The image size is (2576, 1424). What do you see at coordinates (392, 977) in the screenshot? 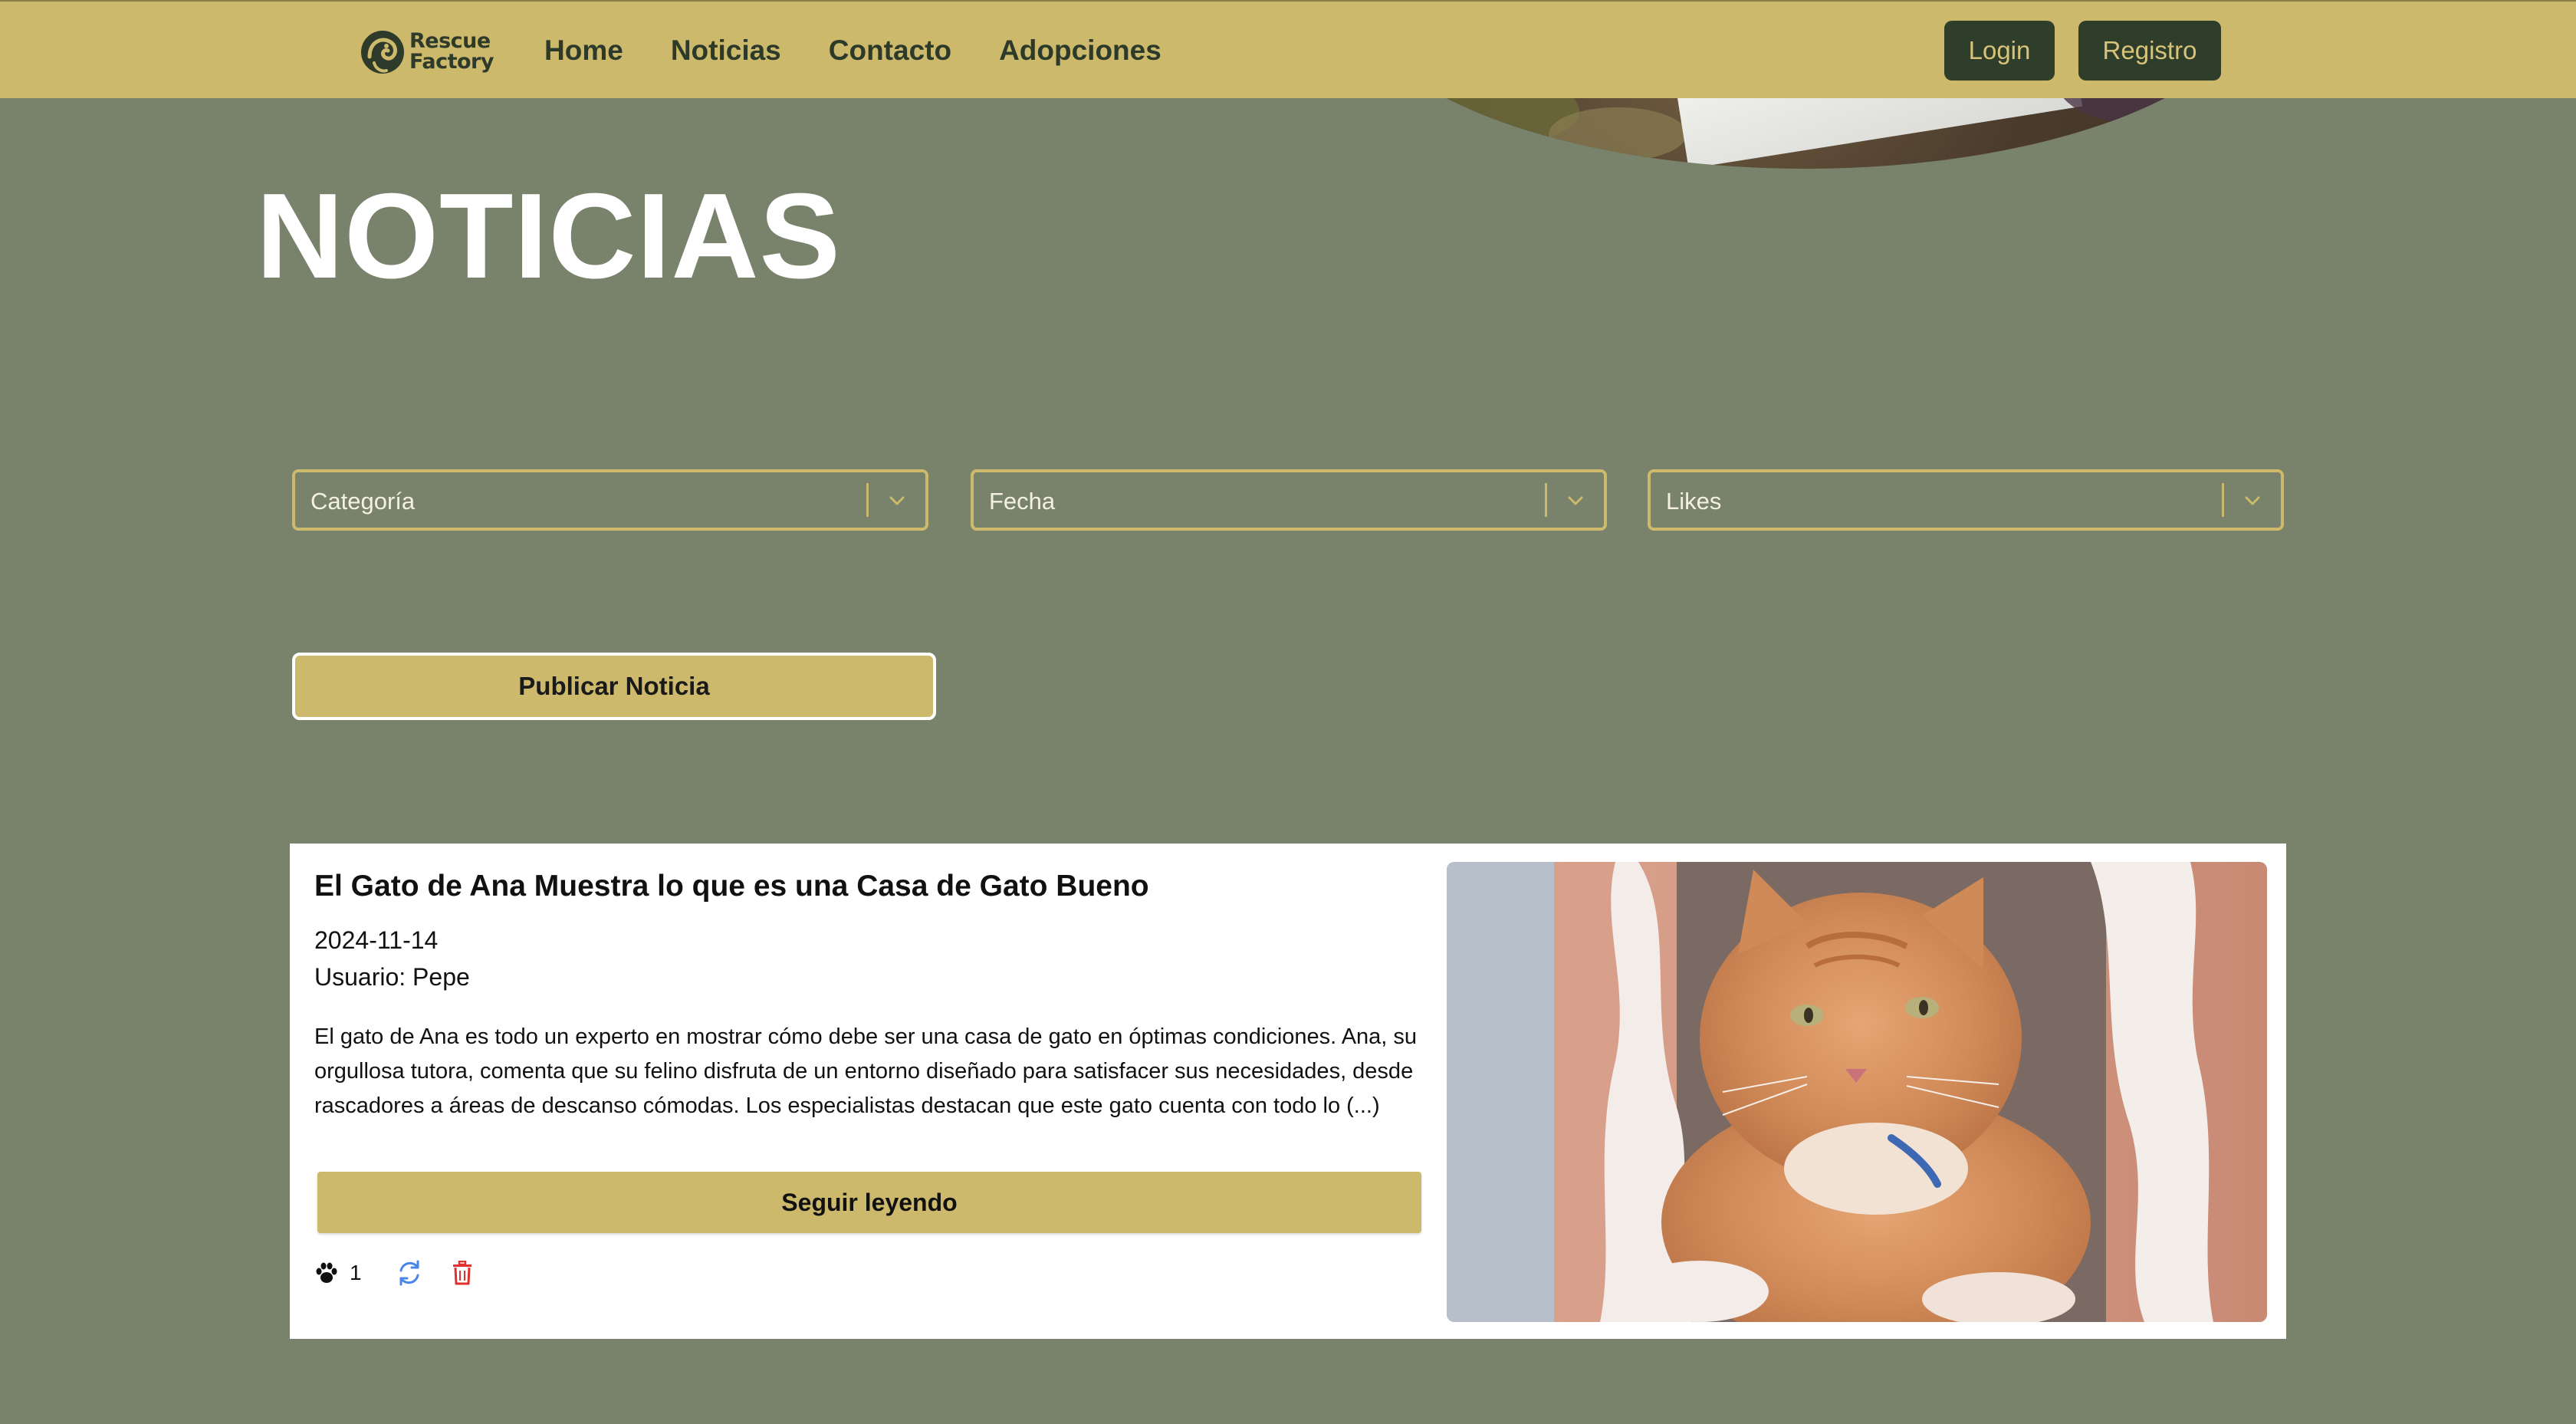
I see `news-author: Usuario: Pepe` at bounding box center [392, 977].